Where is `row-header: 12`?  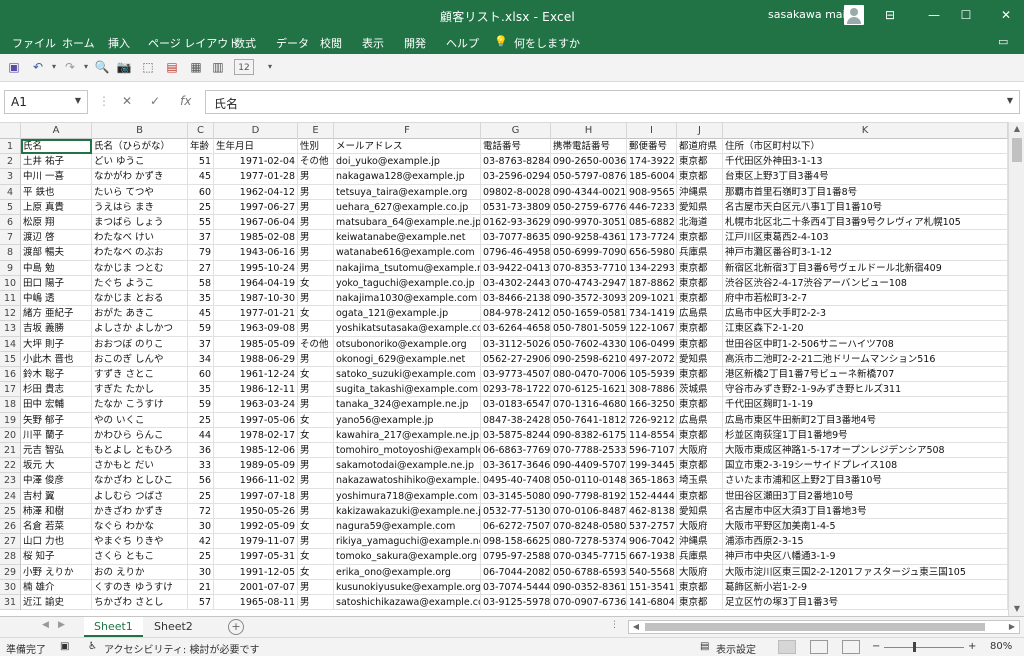
row-header: 12 is located at coordinates (10, 314).